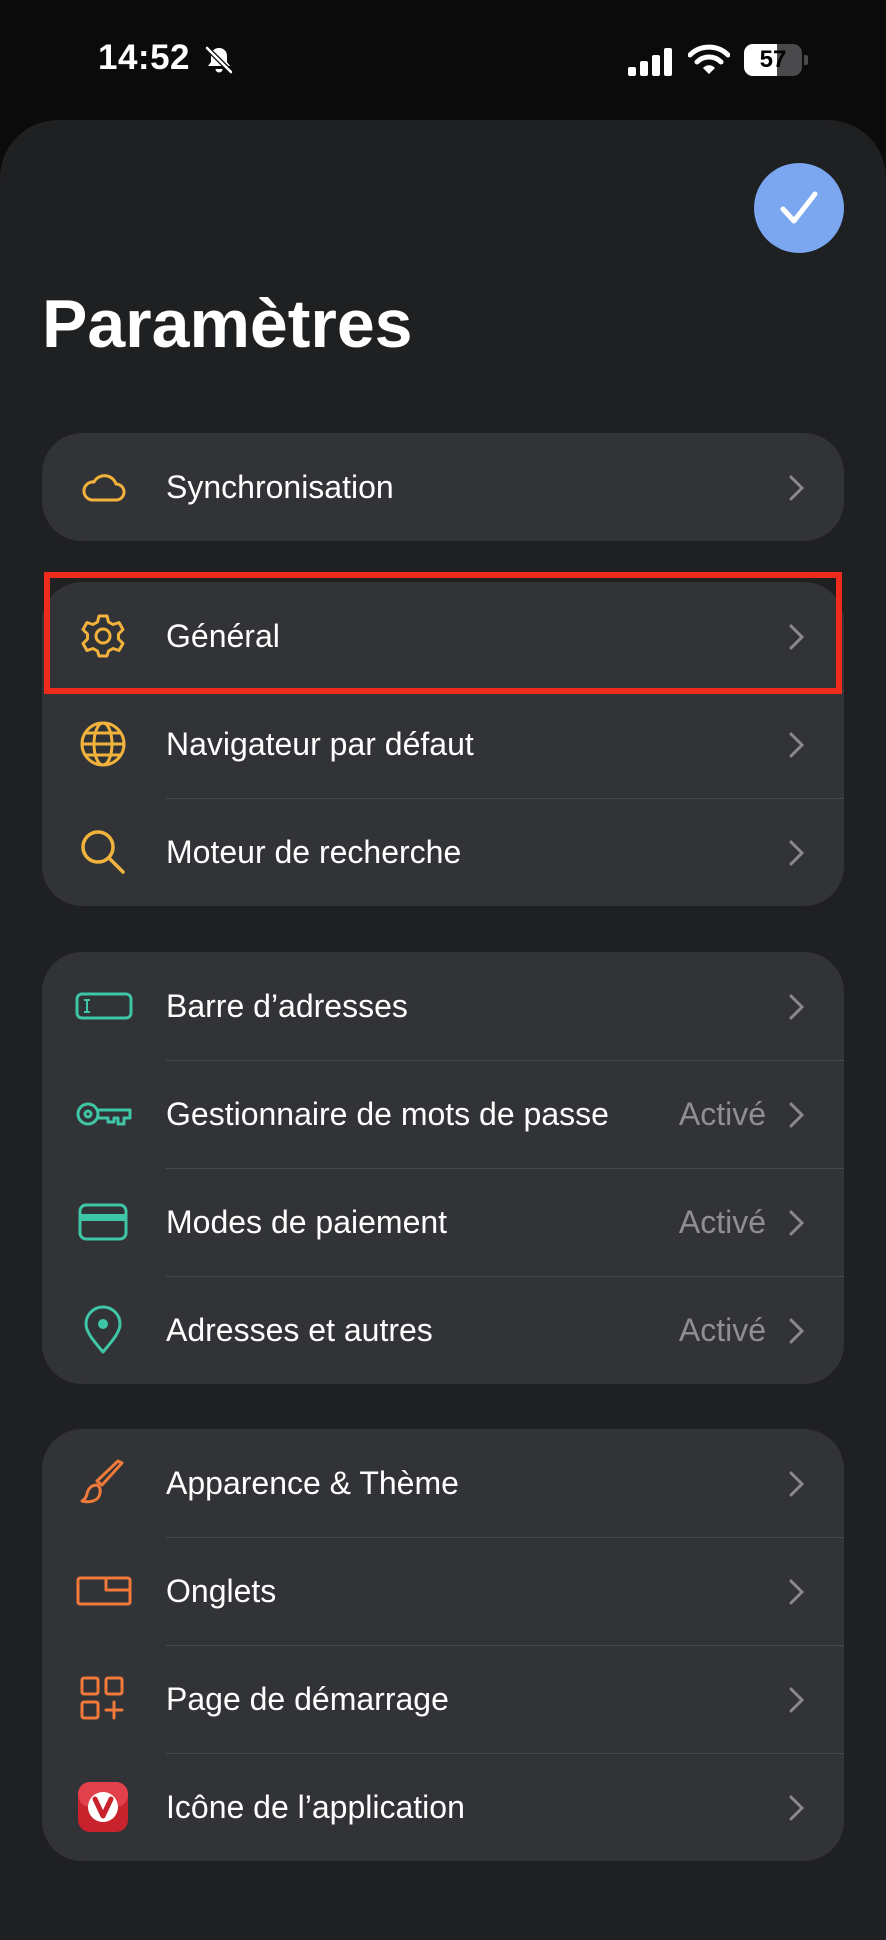 This screenshot has height=1940, width=886. Describe the element at coordinates (104, 1006) in the screenshot. I see `address-bar-icon` at that location.